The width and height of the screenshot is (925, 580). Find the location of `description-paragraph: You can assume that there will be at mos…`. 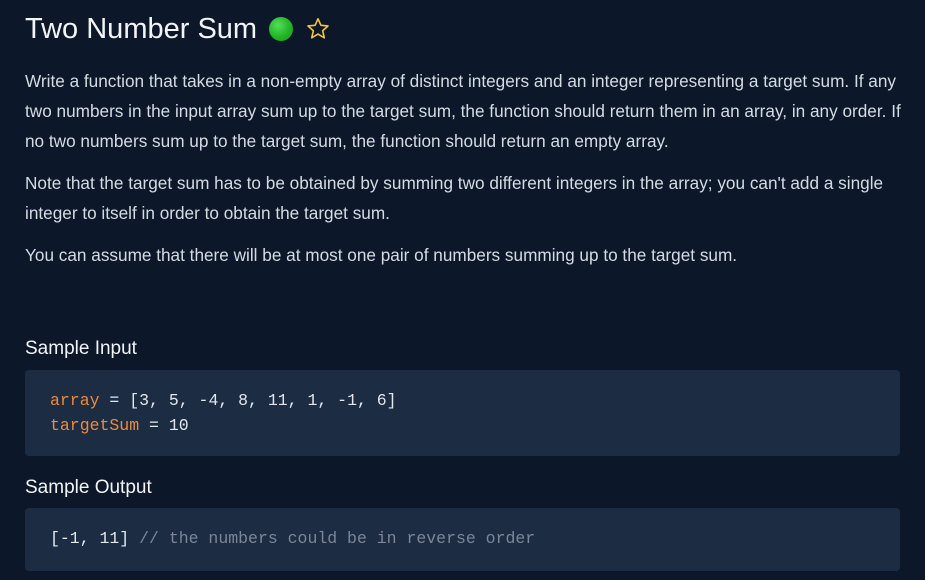

description-paragraph: You can assume that there will be at mos… is located at coordinates (381, 255).